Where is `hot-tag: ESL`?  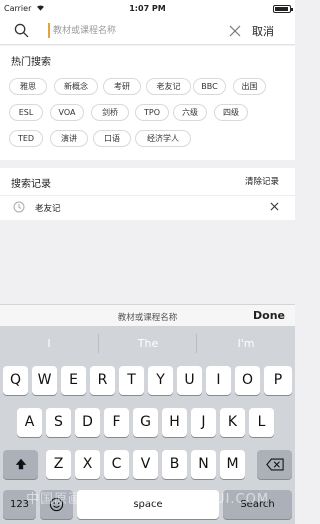
hot-tag: ESL is located at coordinates (26, 112).